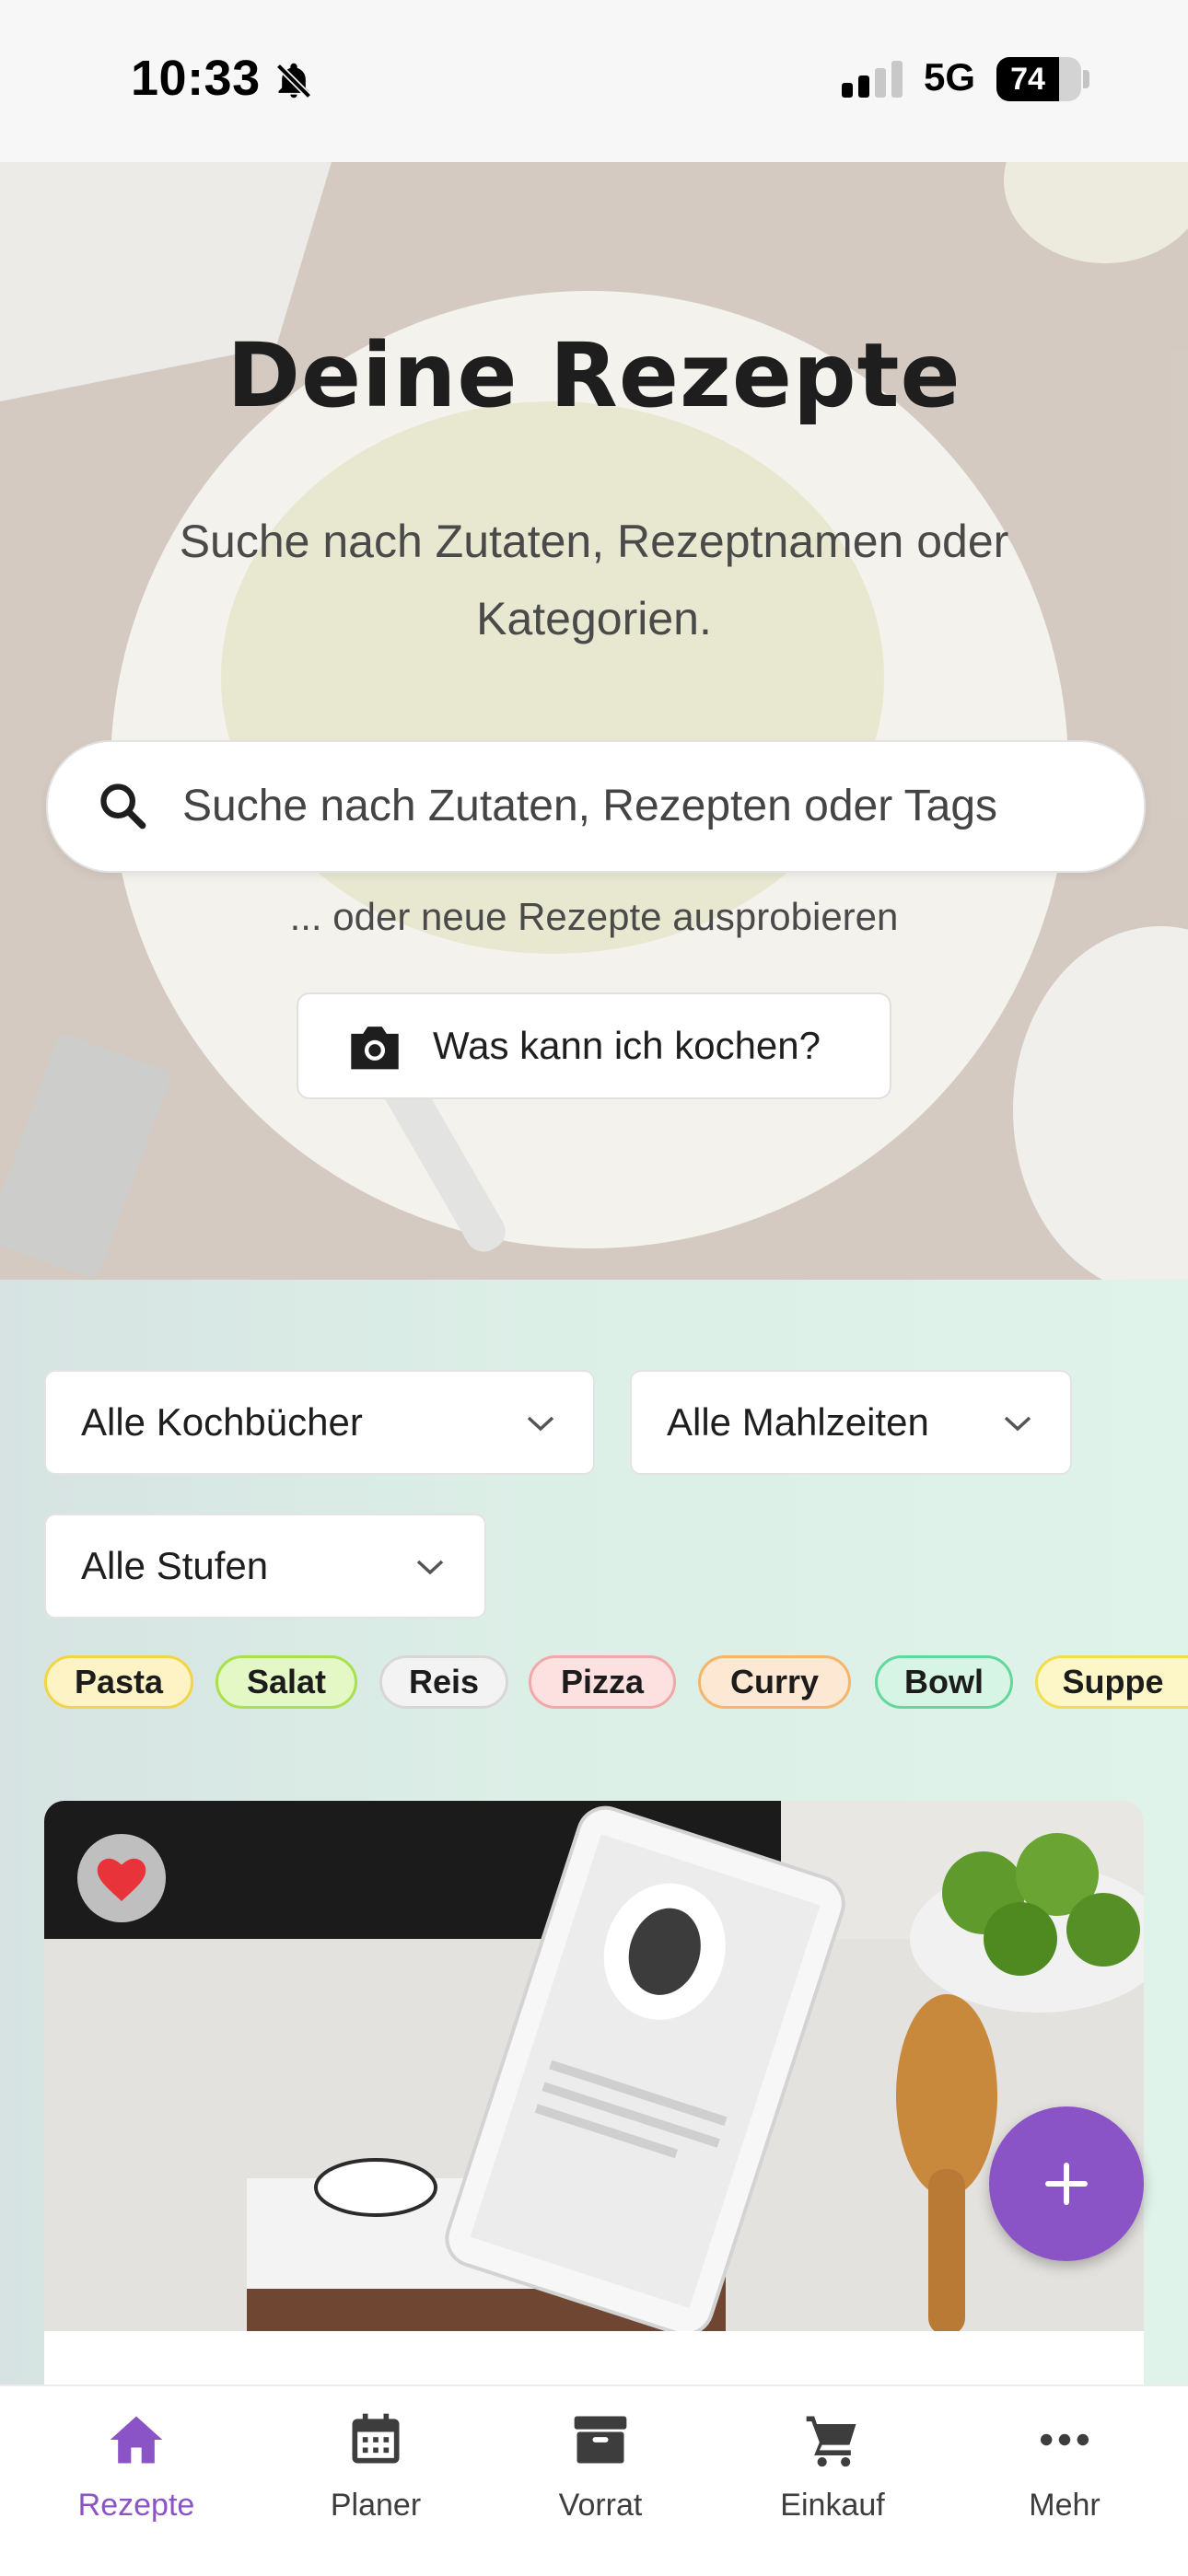 This screenshot has width=1188, height=2576. Describe the element at coordinates (798, 1422) in the screenshot. I see `meal-filter-label: Alle Mahlzeiten` at that location.